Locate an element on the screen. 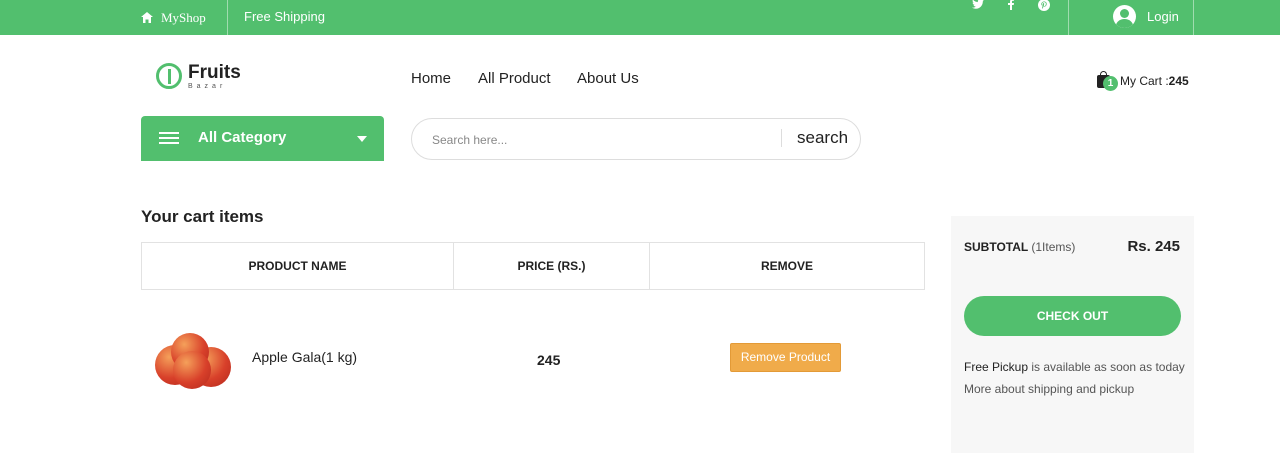 This screenshot has height=453, width=1280. category-label: All Category is located at coordinates (242, 137).